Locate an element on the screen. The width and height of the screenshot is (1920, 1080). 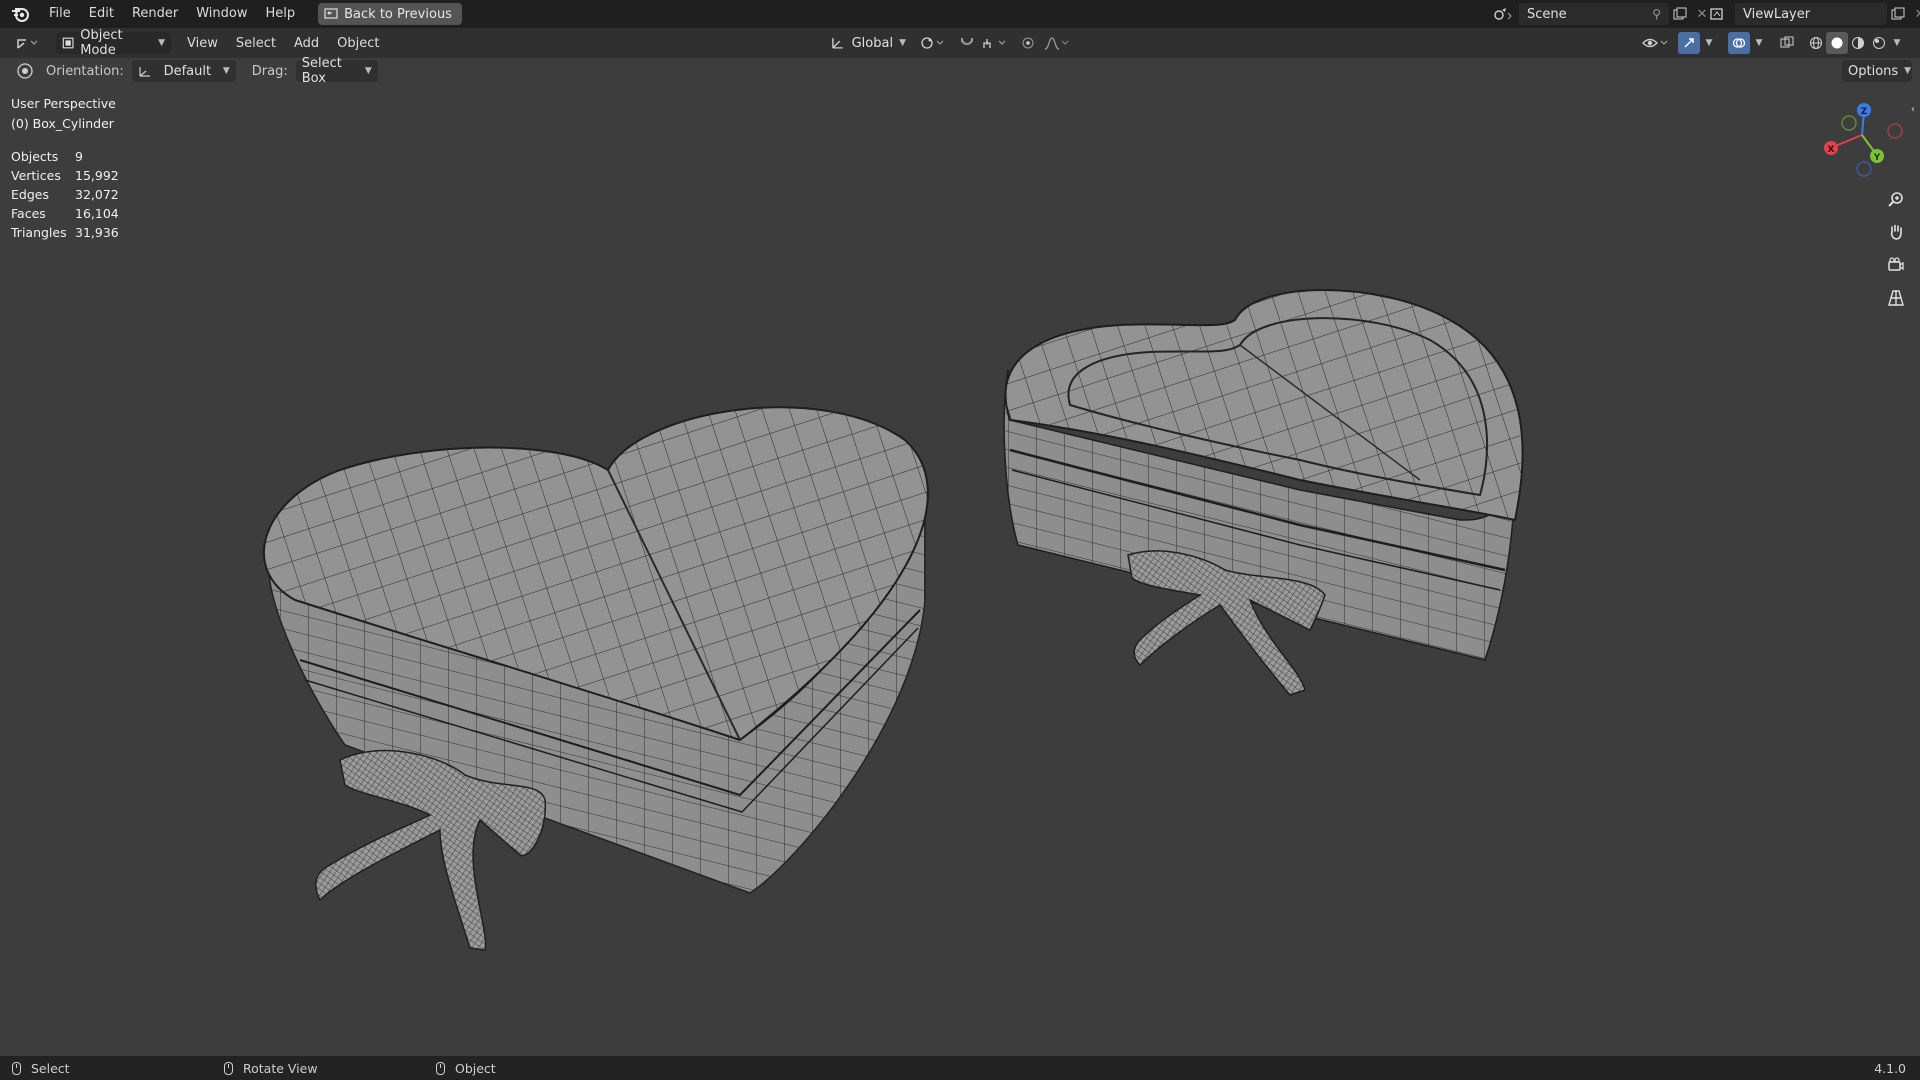
mouse-middle-icon is located at coordinates (228, 1068).